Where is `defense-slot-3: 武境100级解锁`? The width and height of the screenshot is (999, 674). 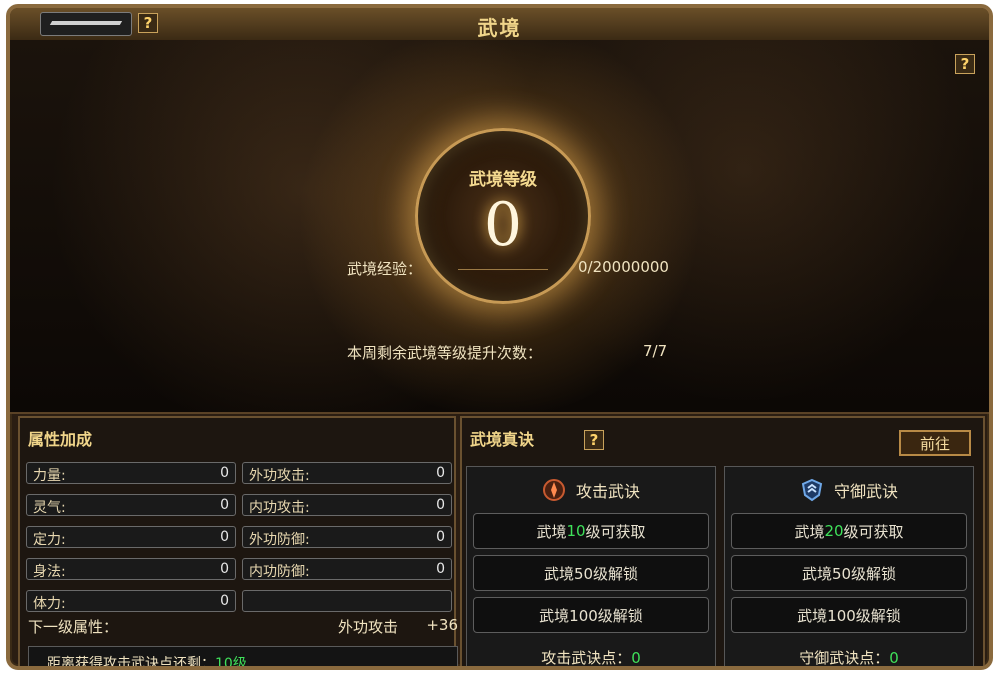
defense-slot-3: 武境100级解锁 is located at coordinates (849, 615).